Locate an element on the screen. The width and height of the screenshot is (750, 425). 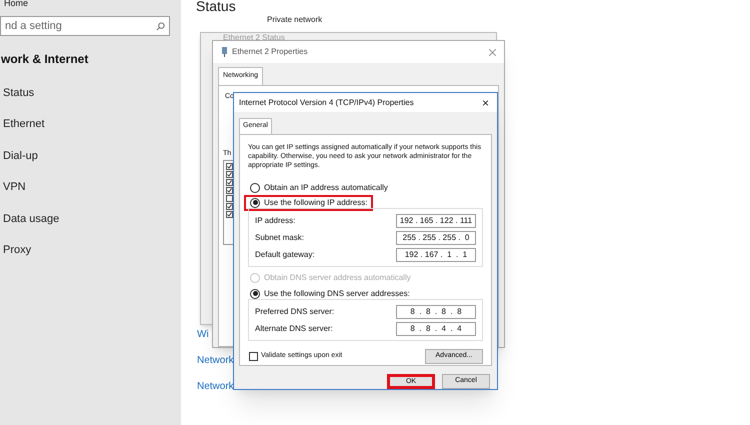
search-field: nd a setting is located at coordinates (85, 26).